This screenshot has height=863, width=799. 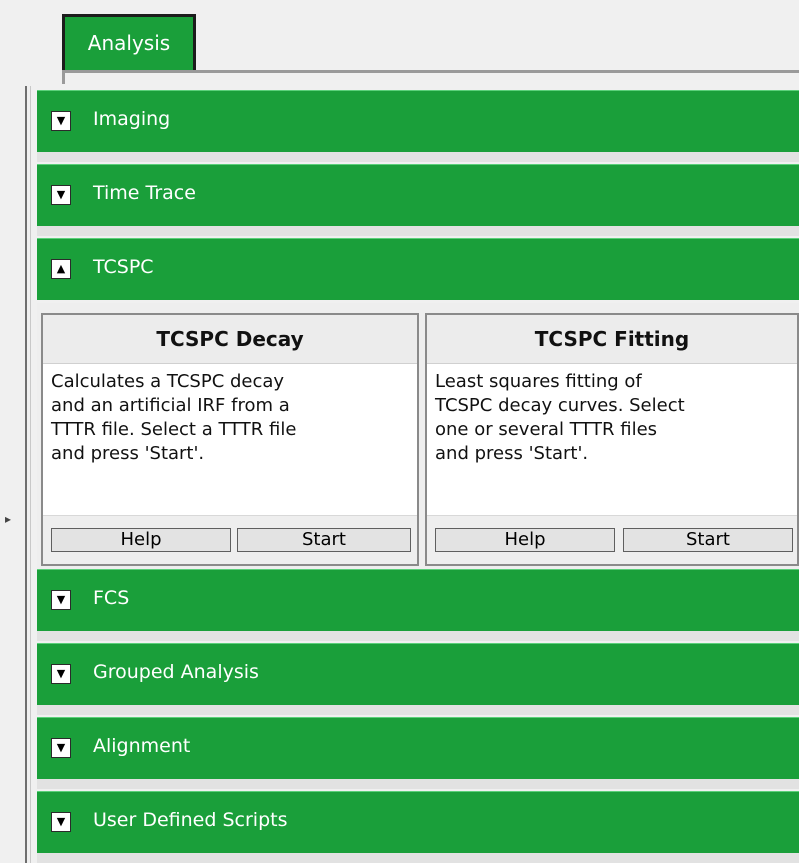 What do you see at coordinates (538, 381) in the screenshot?
I see `description-line: Least squares fitting of` at bounding box center [538, 381].